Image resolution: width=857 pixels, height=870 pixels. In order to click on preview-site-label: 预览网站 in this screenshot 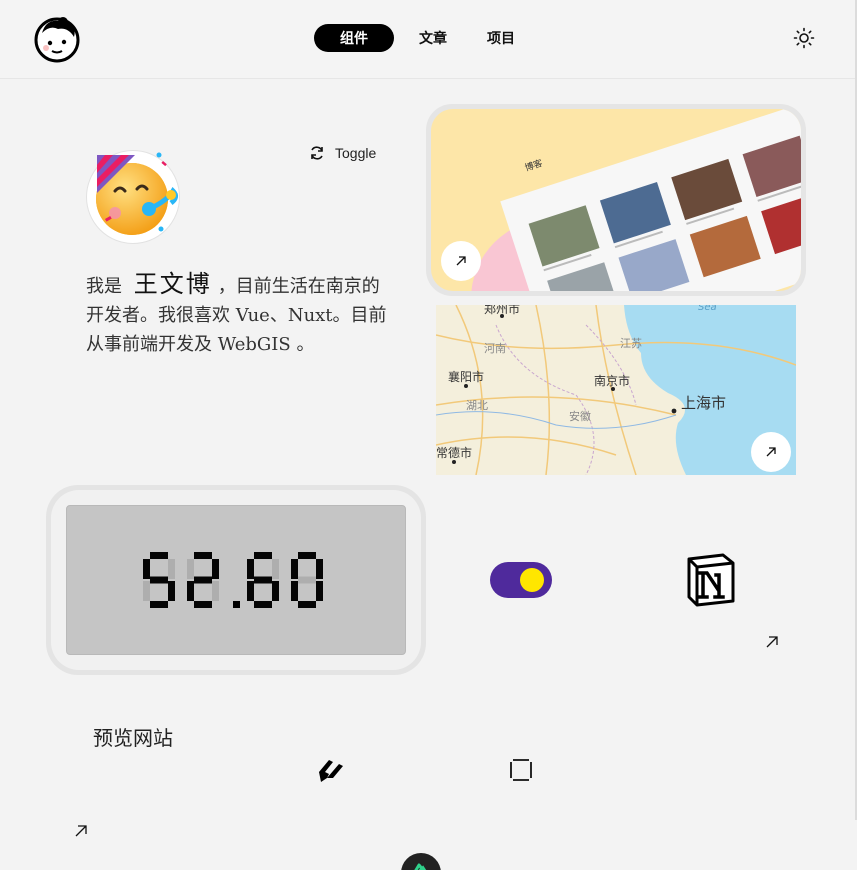, I will do `click(133, 736)`.